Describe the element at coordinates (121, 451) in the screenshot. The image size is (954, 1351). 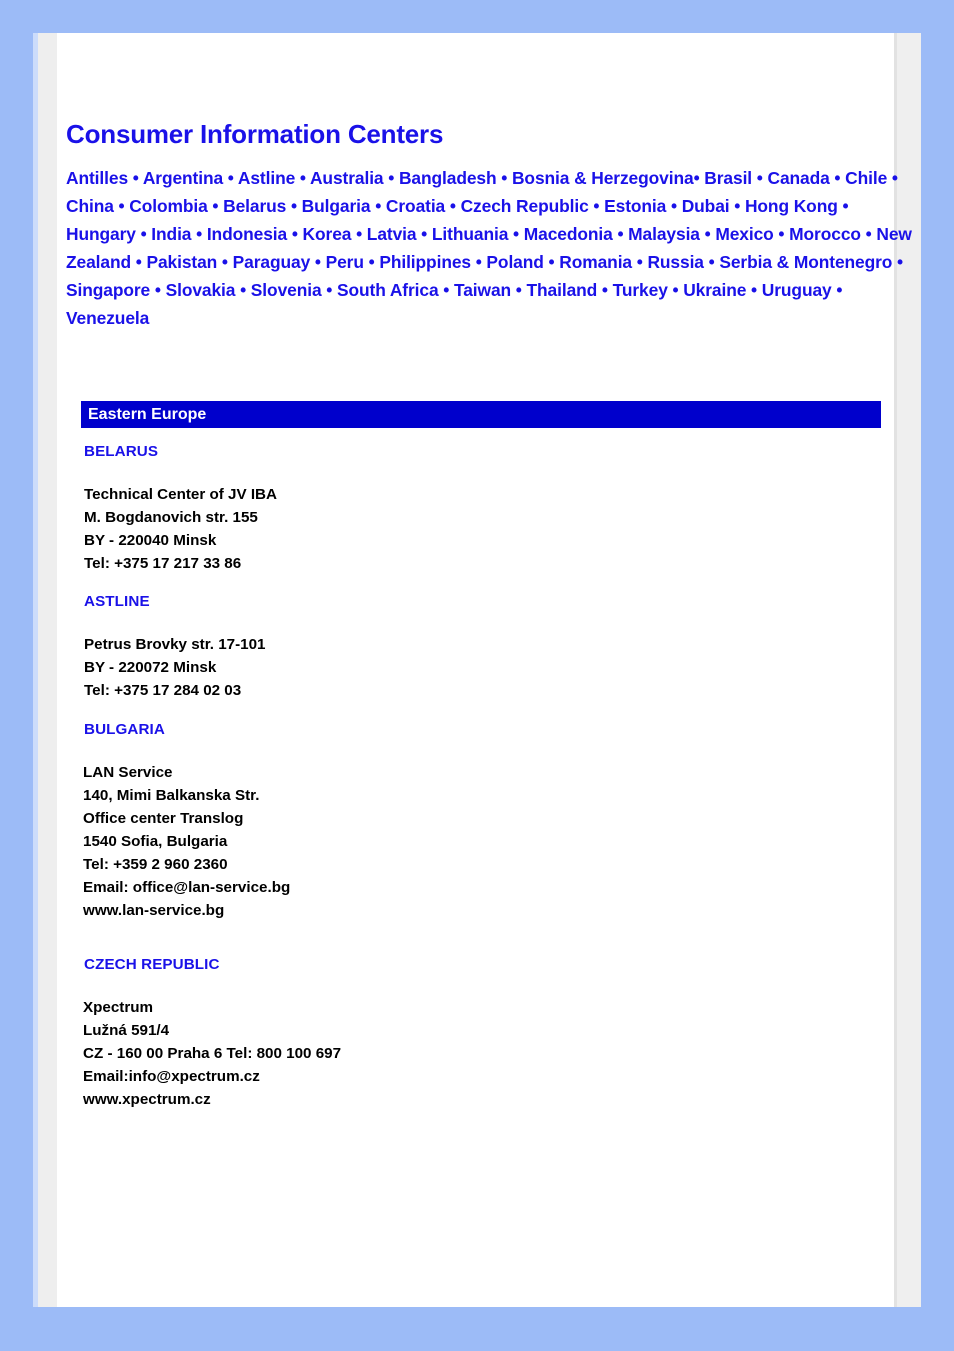
I see `entry-heading-belarus: BELARUS` at that location.